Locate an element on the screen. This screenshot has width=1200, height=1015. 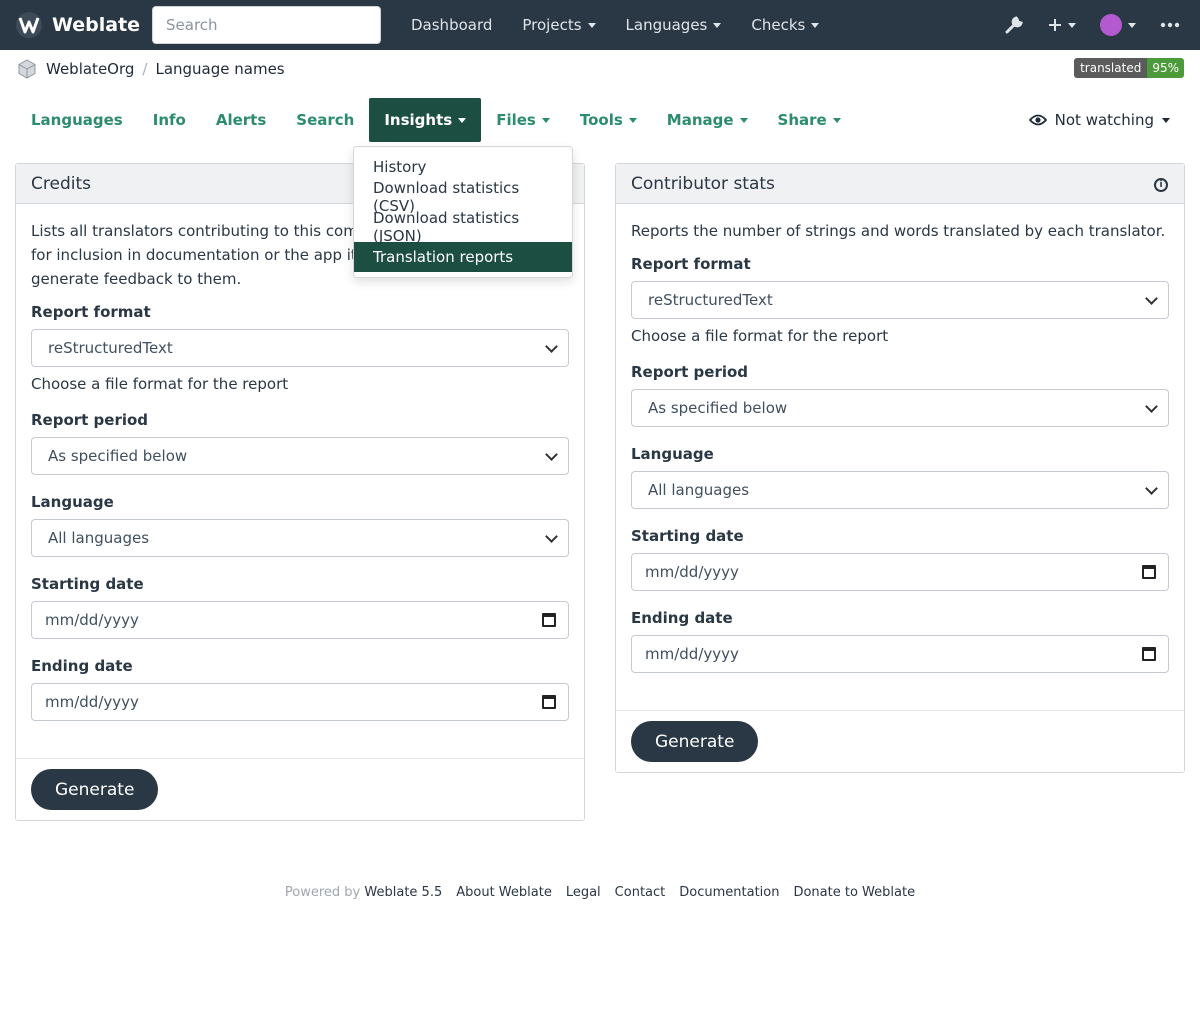
wrench-button is located at coordinates (1014, 25).